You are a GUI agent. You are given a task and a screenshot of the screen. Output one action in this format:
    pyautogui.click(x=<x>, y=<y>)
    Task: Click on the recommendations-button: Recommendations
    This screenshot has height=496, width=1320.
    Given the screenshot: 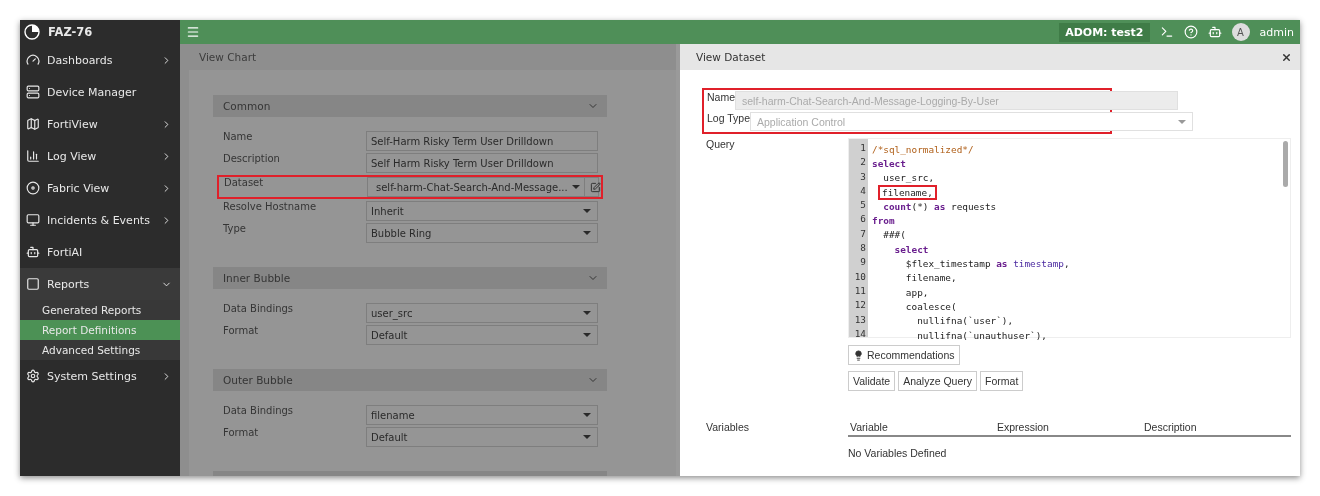 What is the action you would take?
    pyautogui.click(x=904, y=355)
    